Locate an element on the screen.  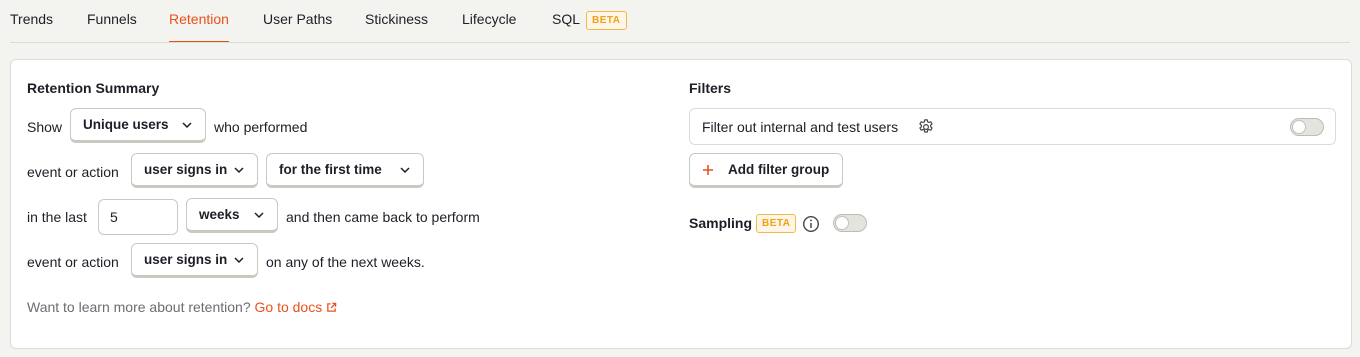
event-or-action-label-2: event or action is located at coordinates (73, 262).